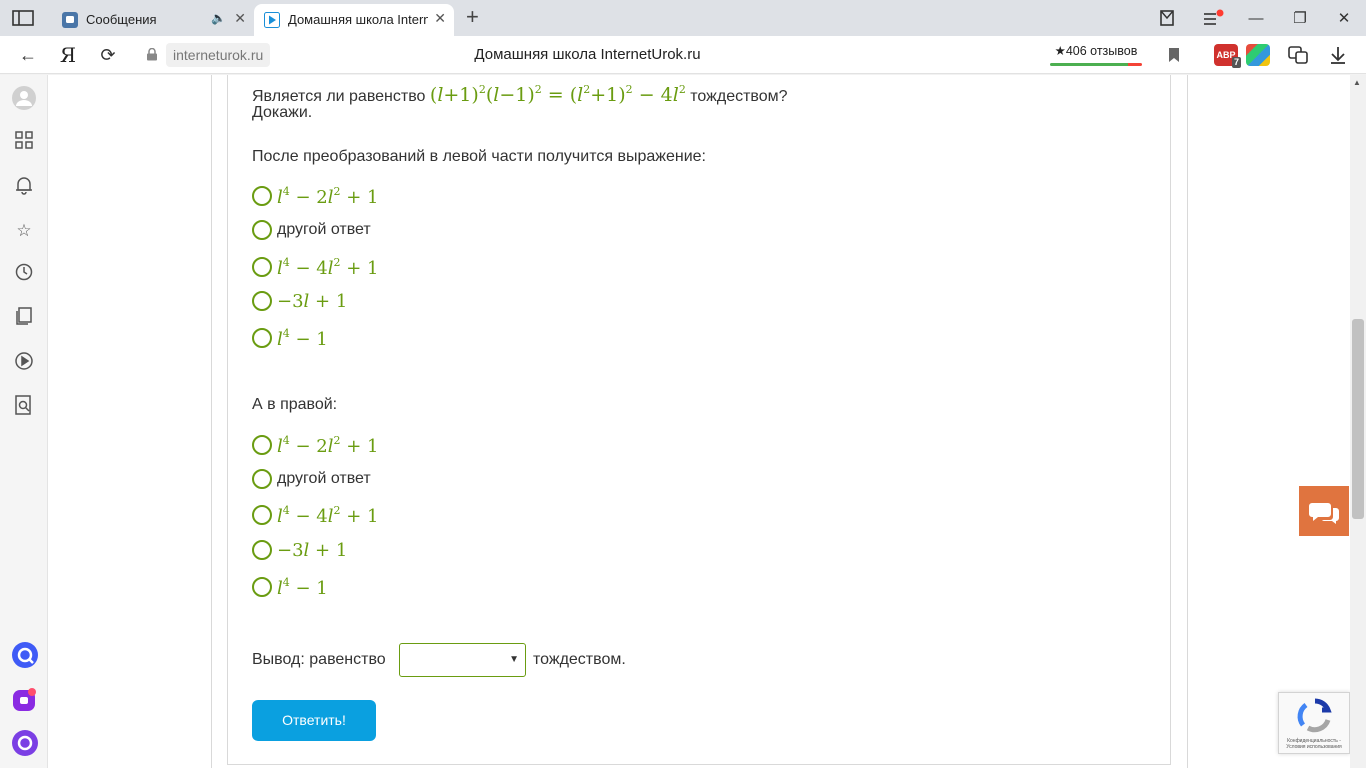 Image resolution: width=1366 pixels, height=768 pixels. Describe the element at coordinates (319, 659) in the screenshot. I see `conclusion-text-before: Вывод: равенство` at that location.